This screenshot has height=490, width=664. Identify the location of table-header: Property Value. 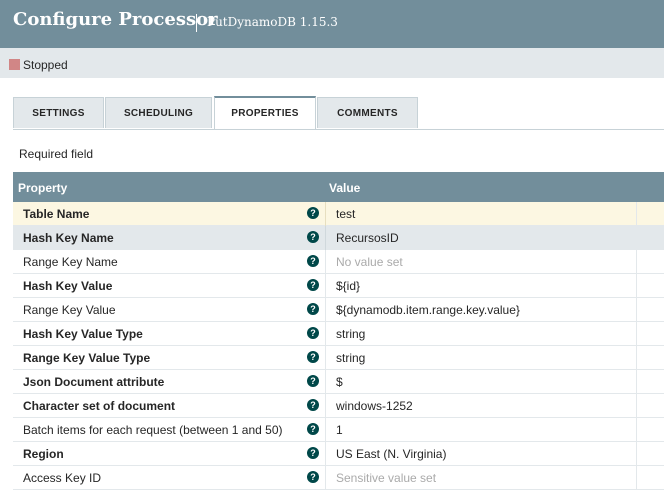
(338, 187).